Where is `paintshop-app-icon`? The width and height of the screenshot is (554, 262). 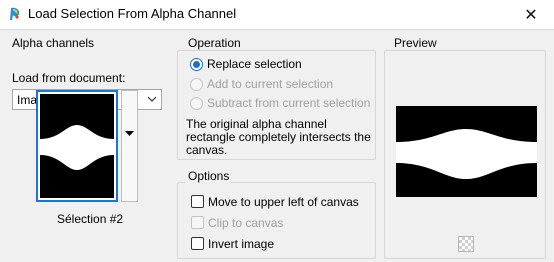
paintshop-app-icon is located at coordinates (15, 14).